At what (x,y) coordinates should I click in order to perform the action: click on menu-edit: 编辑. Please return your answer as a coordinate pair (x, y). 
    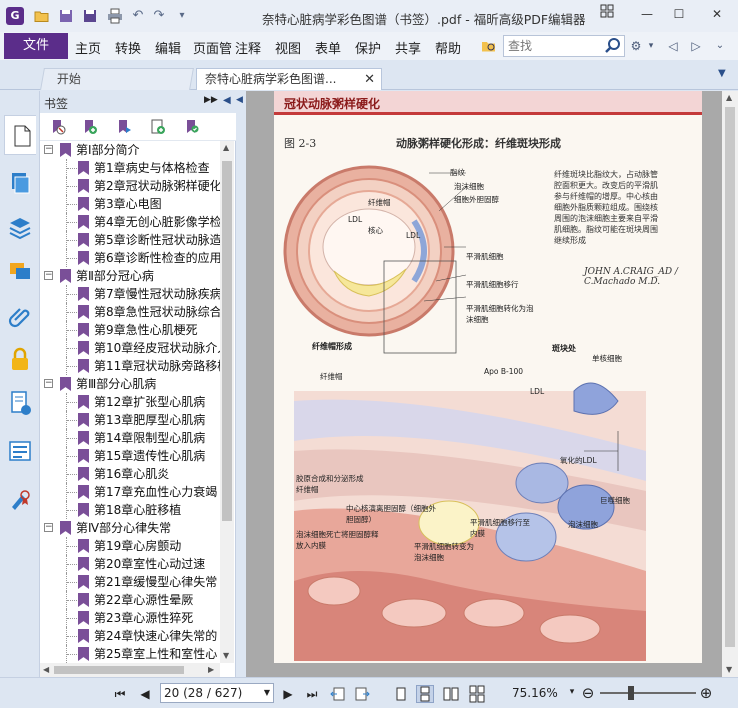
    Looking at the image, I should click on (168, 47).